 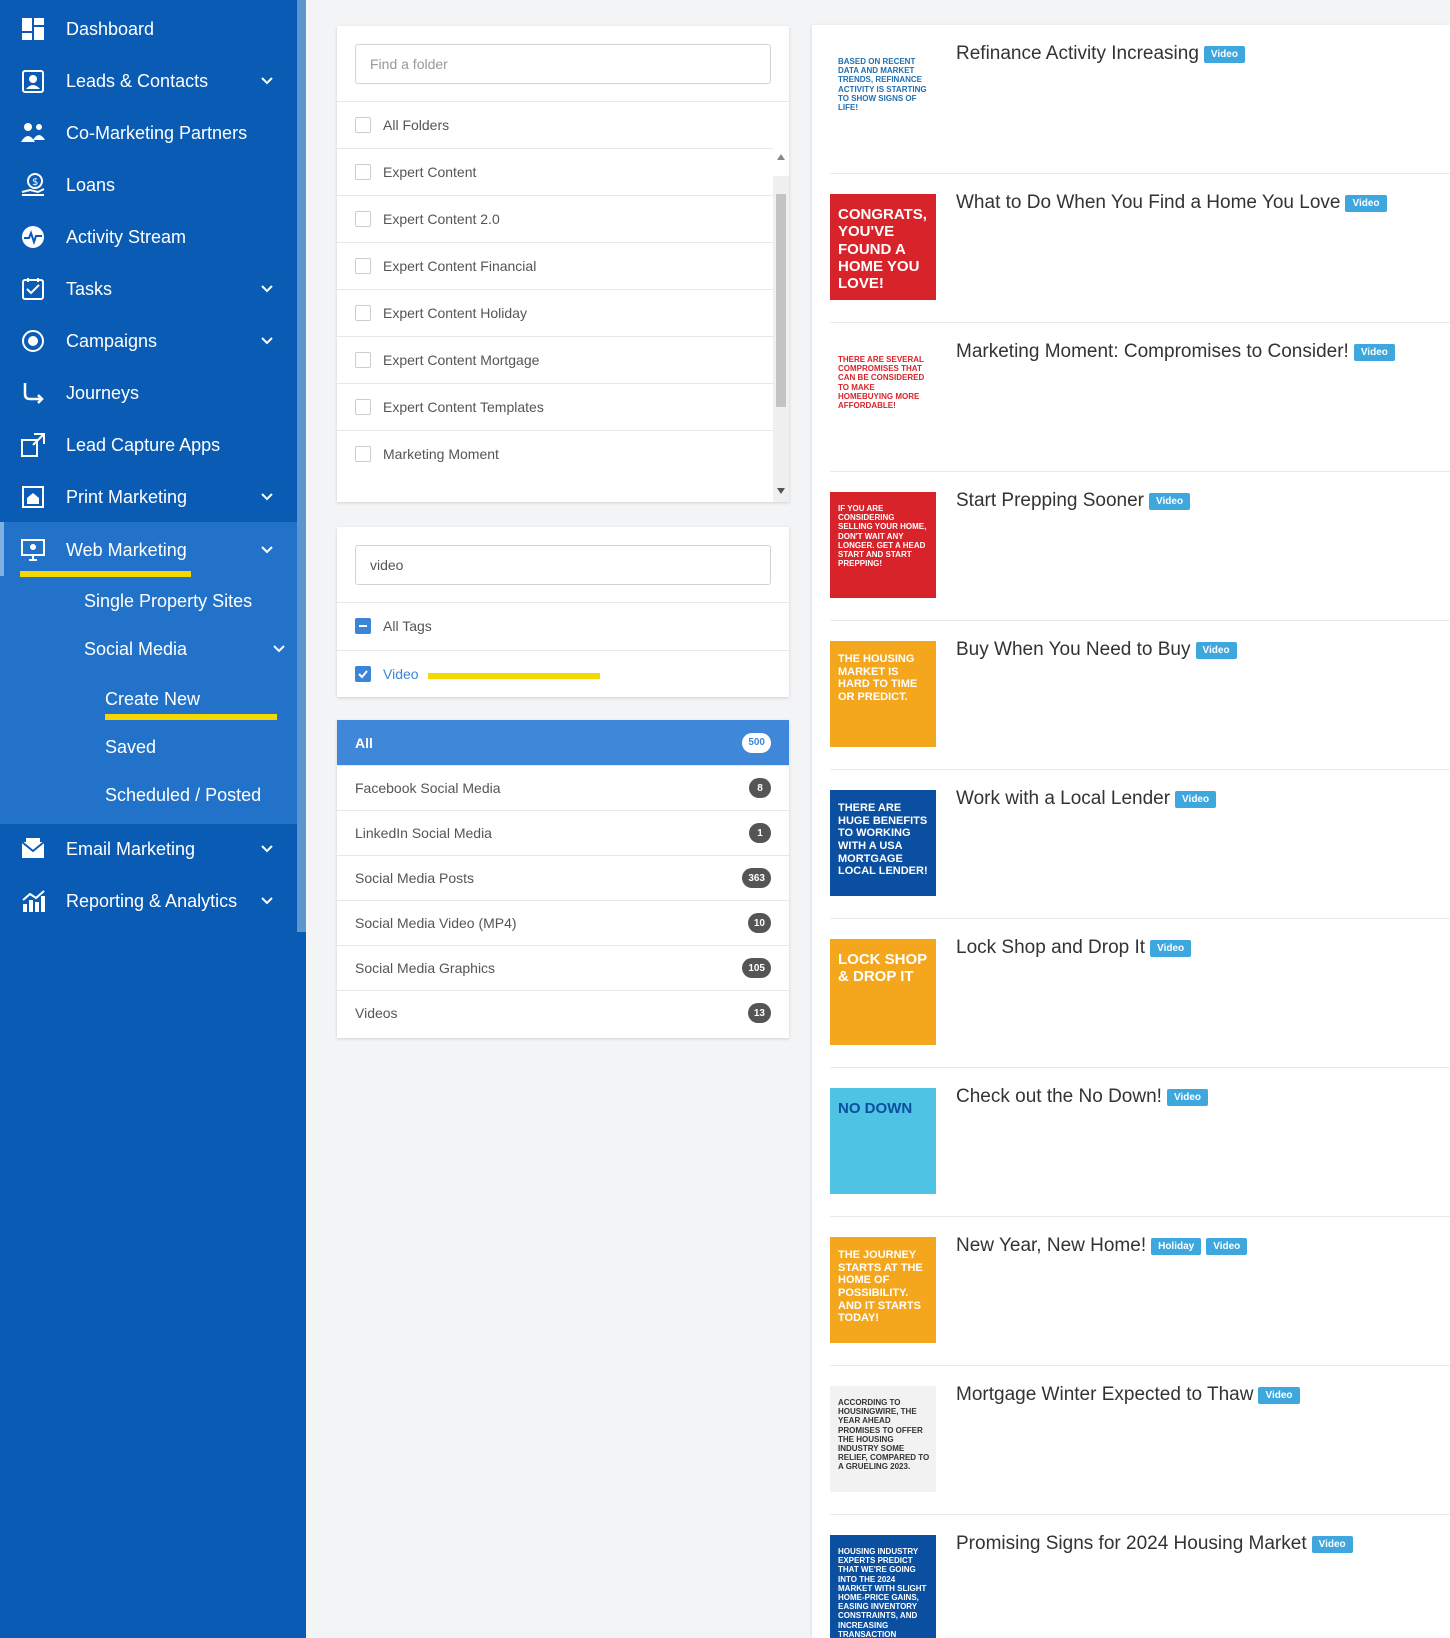 I want to click on post-title: What to Do When You Find a Home You Love, so click(x=1148, y=203).